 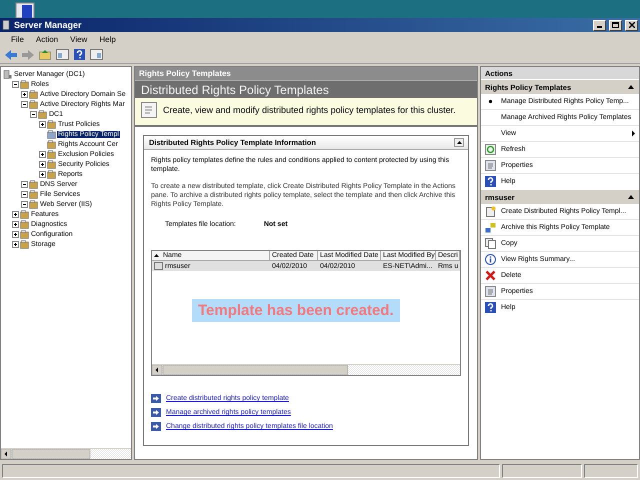 I want to click on pane-header: Rights Policy Templates, so click(x=306, y=73).